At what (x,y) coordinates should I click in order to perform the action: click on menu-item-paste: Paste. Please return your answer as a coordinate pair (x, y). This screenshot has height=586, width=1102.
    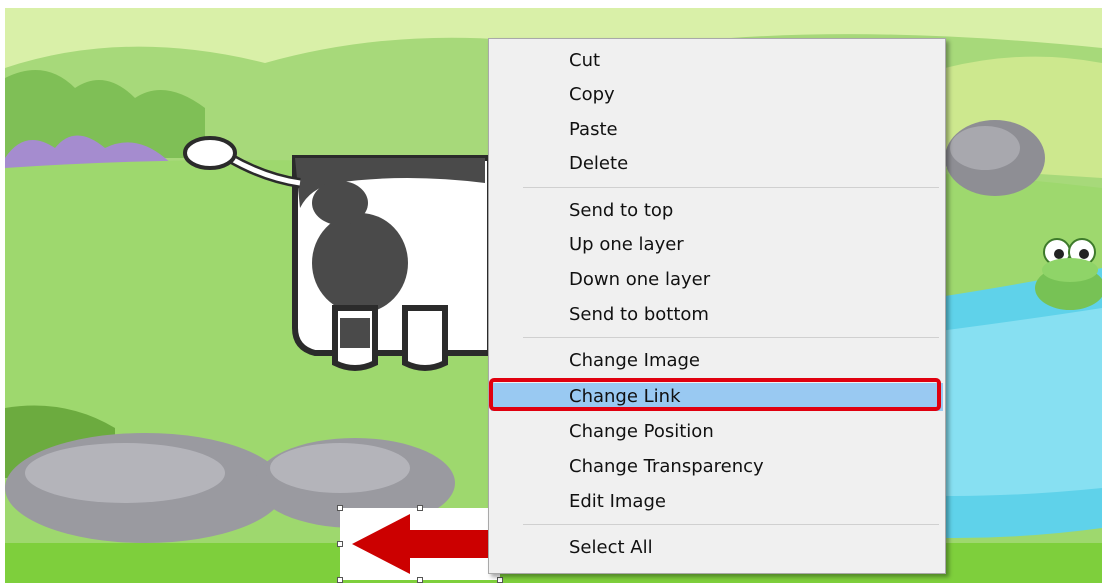
    Looking at the image, I should click on (717, 130).